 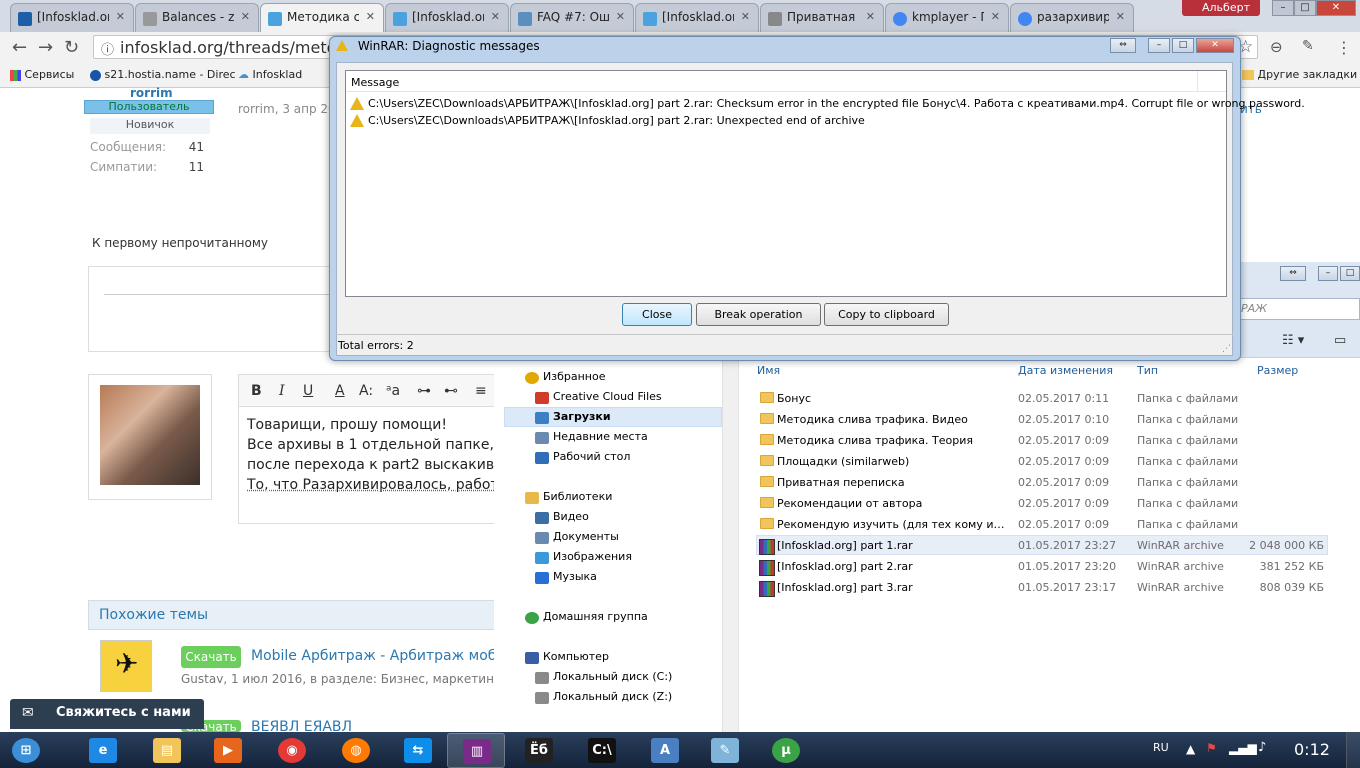 What do you see at coordinates (665, 750) in the screenshot?
I see `taskbar-button: A` at bounding box center [665, 750].